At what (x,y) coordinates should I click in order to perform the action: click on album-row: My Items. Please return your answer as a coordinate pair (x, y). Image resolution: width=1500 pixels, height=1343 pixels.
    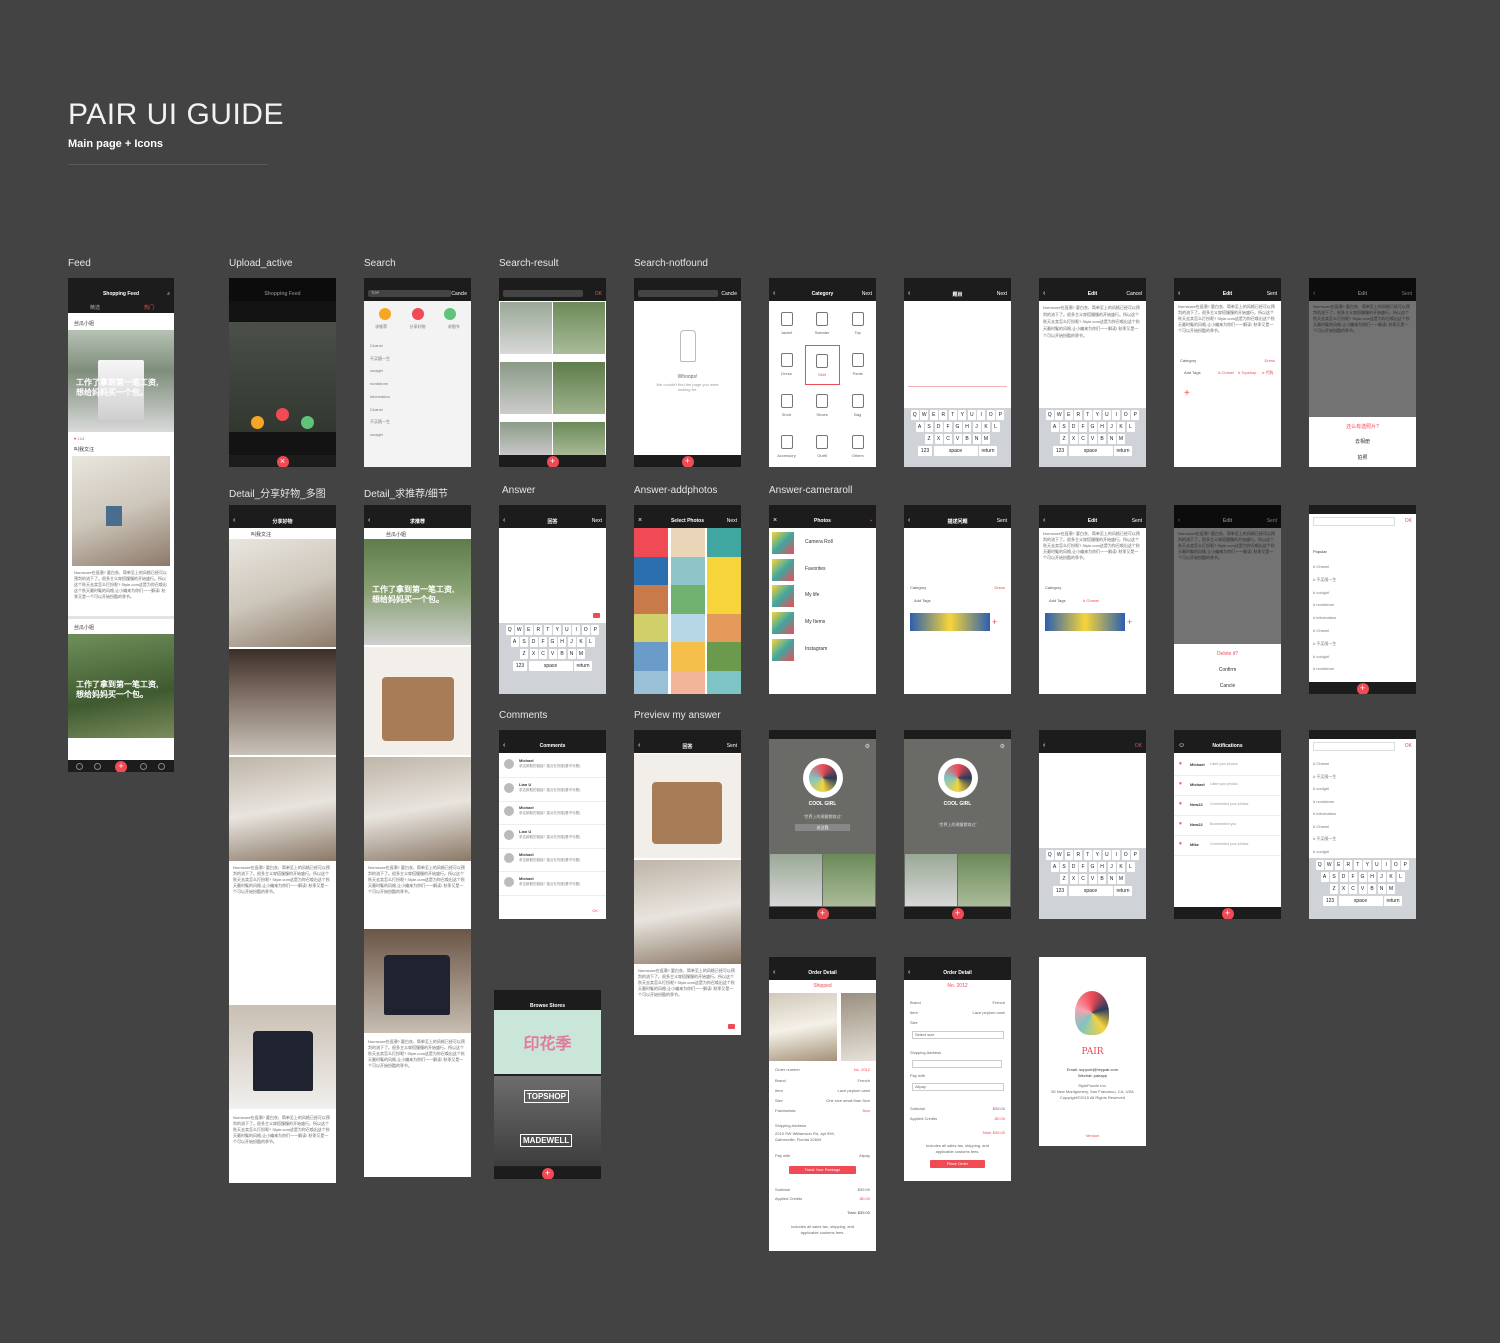
    Looking at the image, I should click on (822, 623).